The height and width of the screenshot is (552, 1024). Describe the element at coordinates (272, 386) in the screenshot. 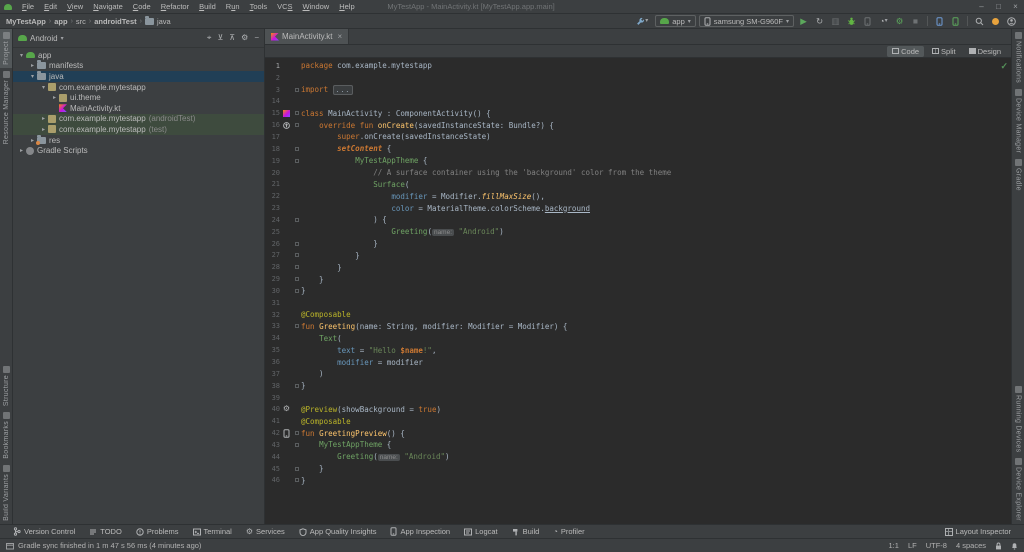

I see `line-number: 38` at that location.